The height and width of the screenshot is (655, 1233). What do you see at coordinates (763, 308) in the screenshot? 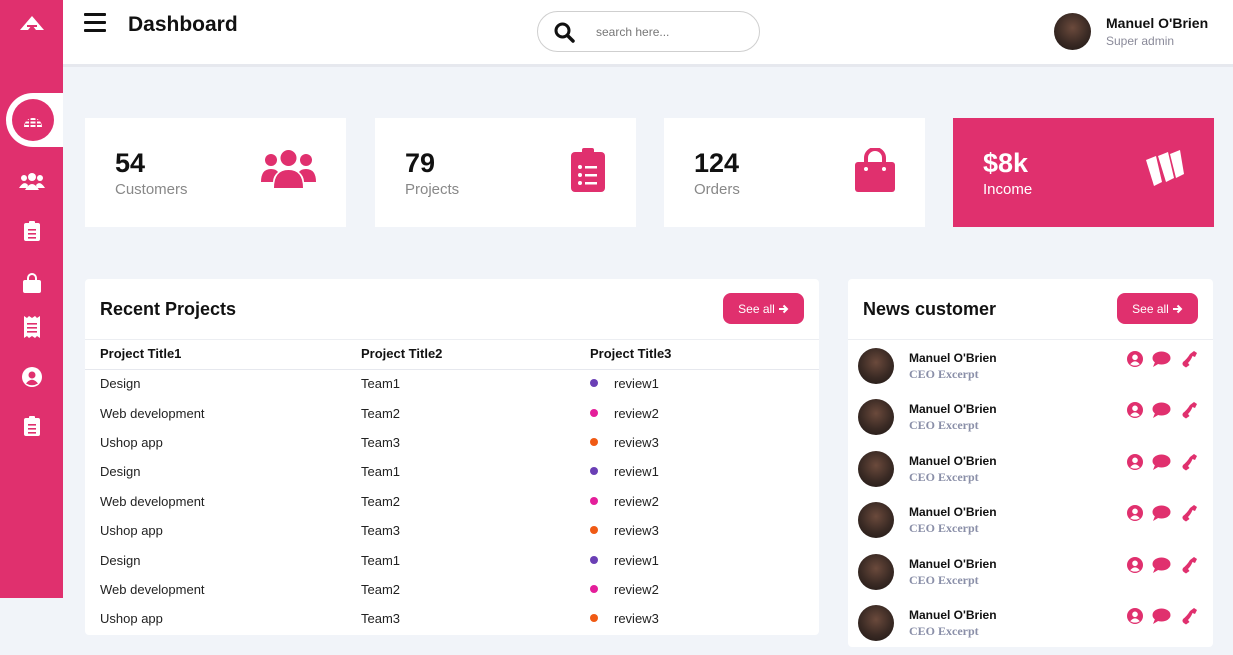
I see `recent-projects-see-all-button: See all` at bounding box center [763, 308].